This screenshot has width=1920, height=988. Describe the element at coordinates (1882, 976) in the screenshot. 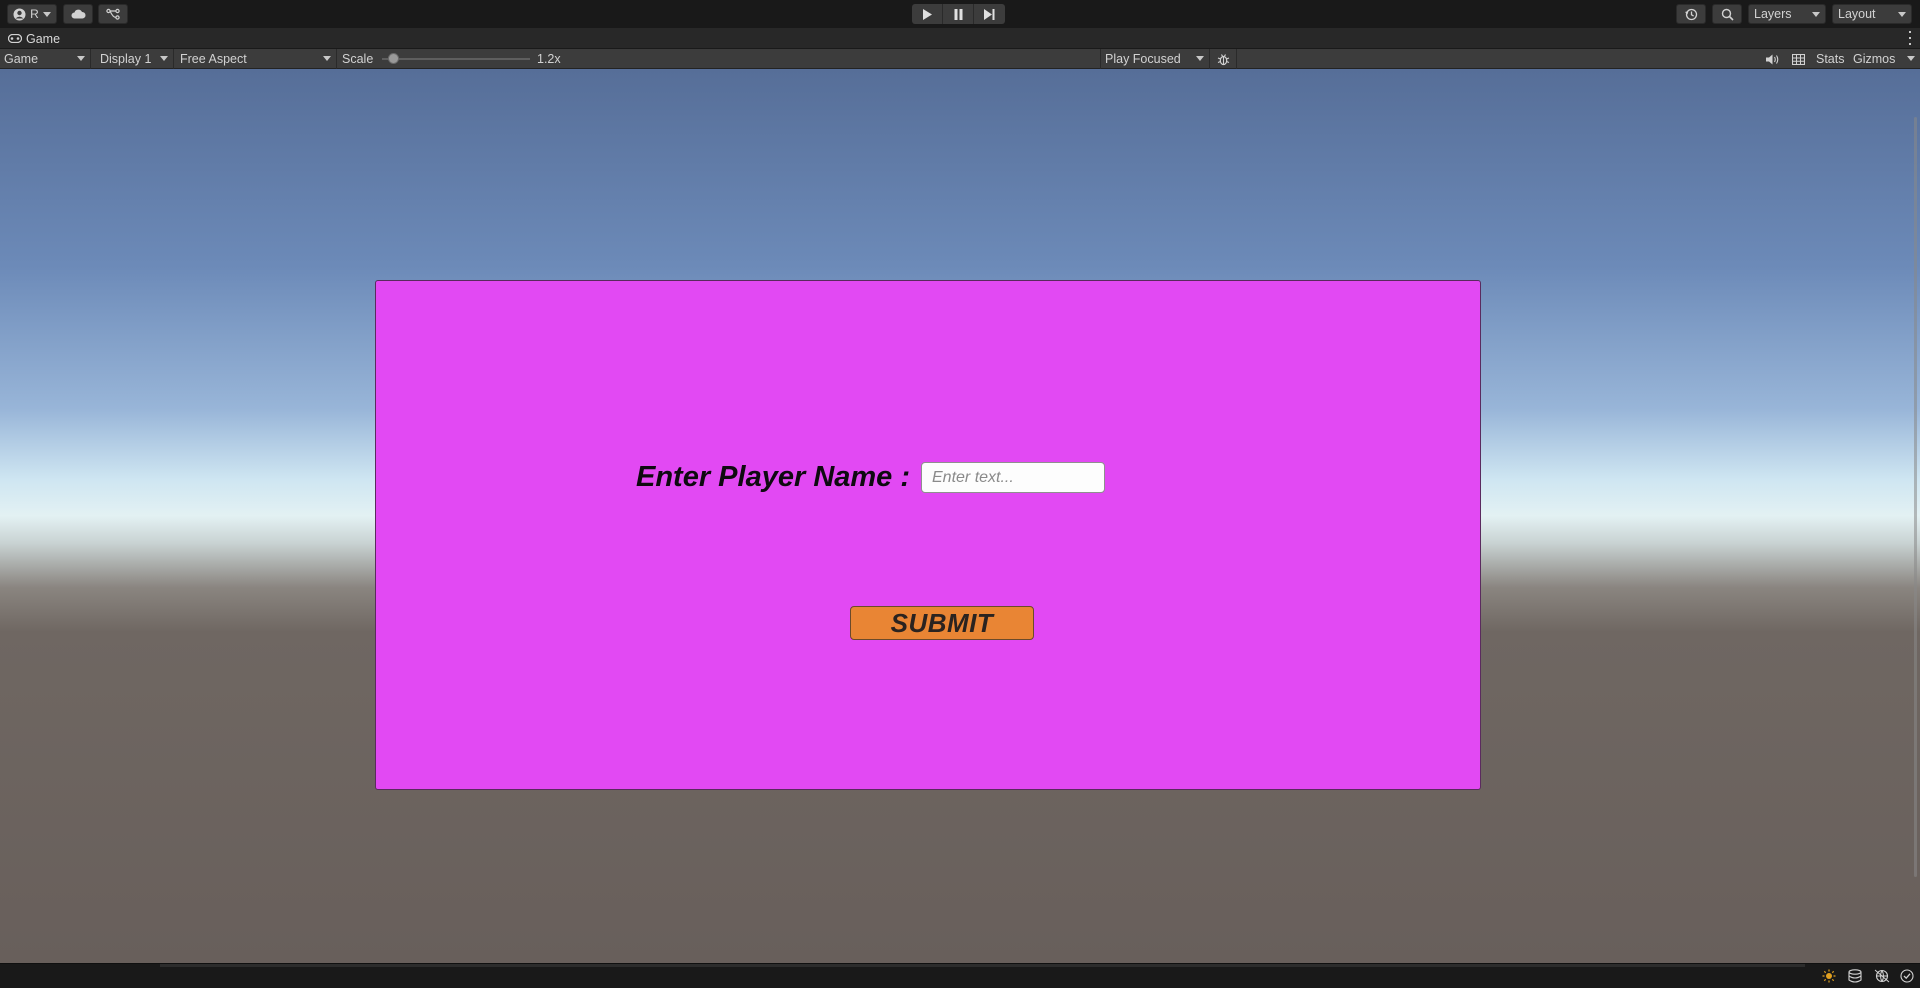

I see `network-icon` at that location.